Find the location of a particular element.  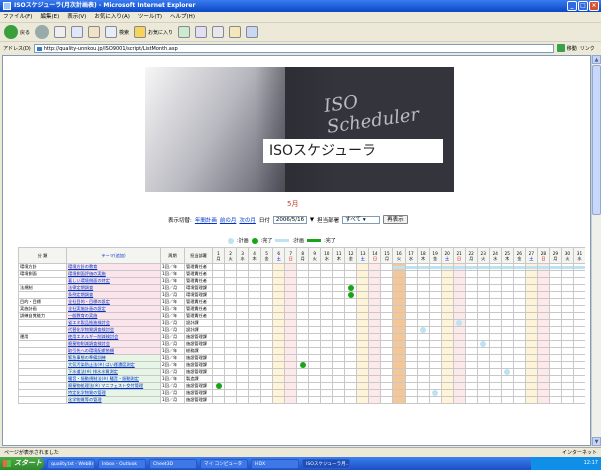

date-input: 2006/5/16 is located at coordinates (289, 219).